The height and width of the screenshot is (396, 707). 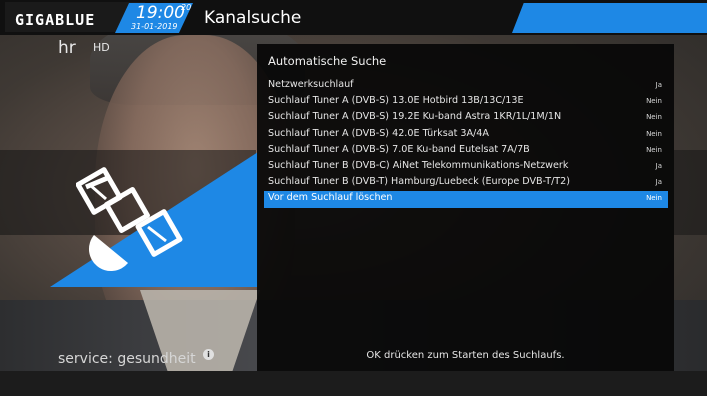 What do you see at coordinates (466, 199) in the screenshot?
I see `option-row-clear-before-search: Vor dem Suchlauf löschen Nein` at bounding box center [466, 199].